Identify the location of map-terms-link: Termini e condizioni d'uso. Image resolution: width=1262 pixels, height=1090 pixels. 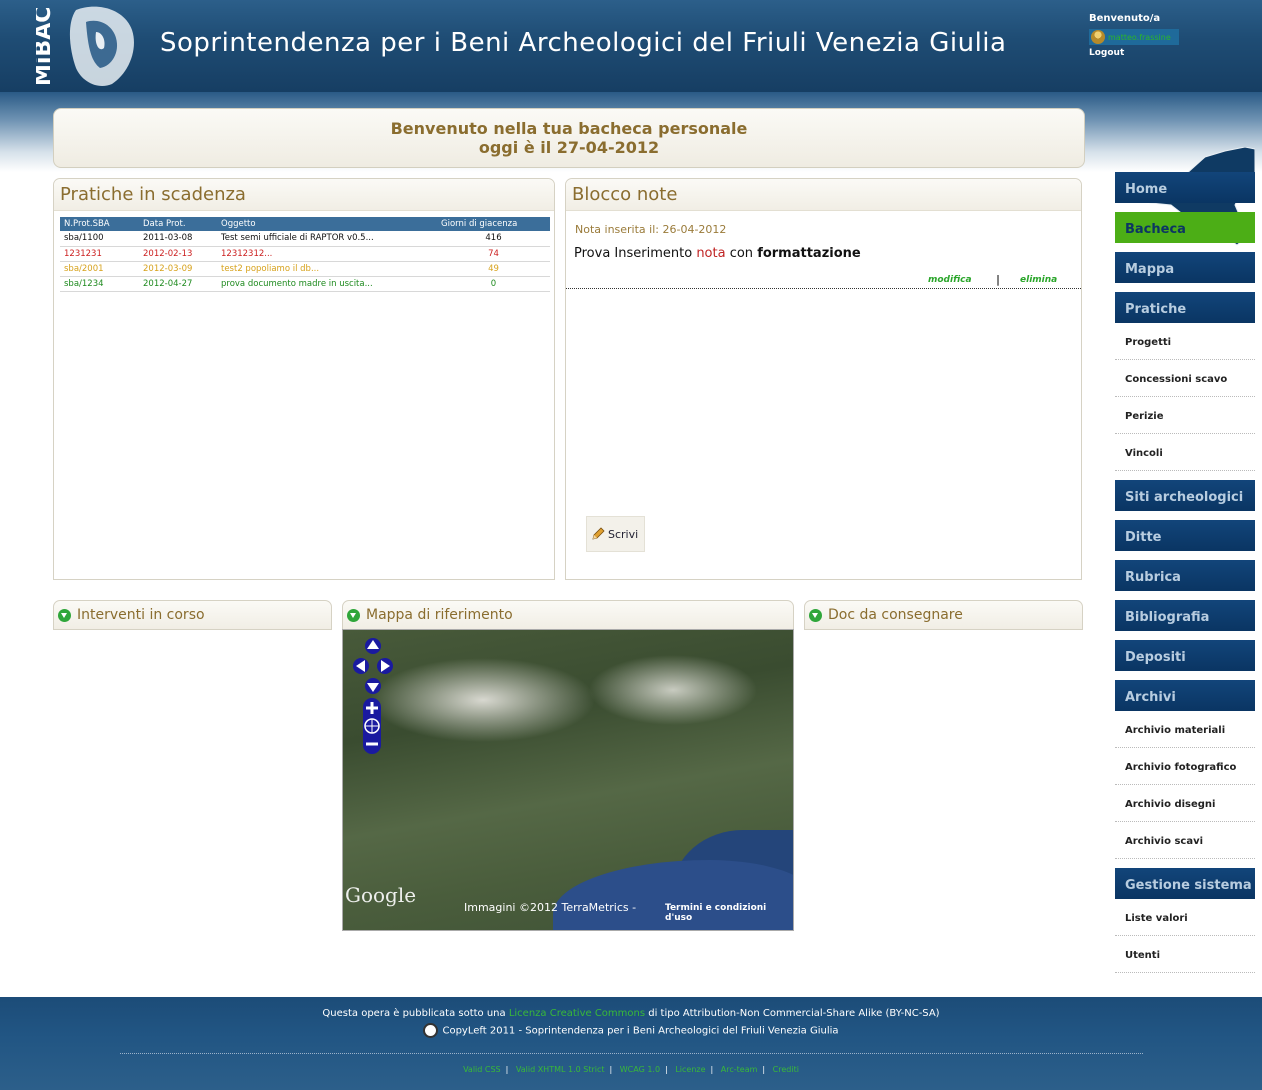
(729, 913).